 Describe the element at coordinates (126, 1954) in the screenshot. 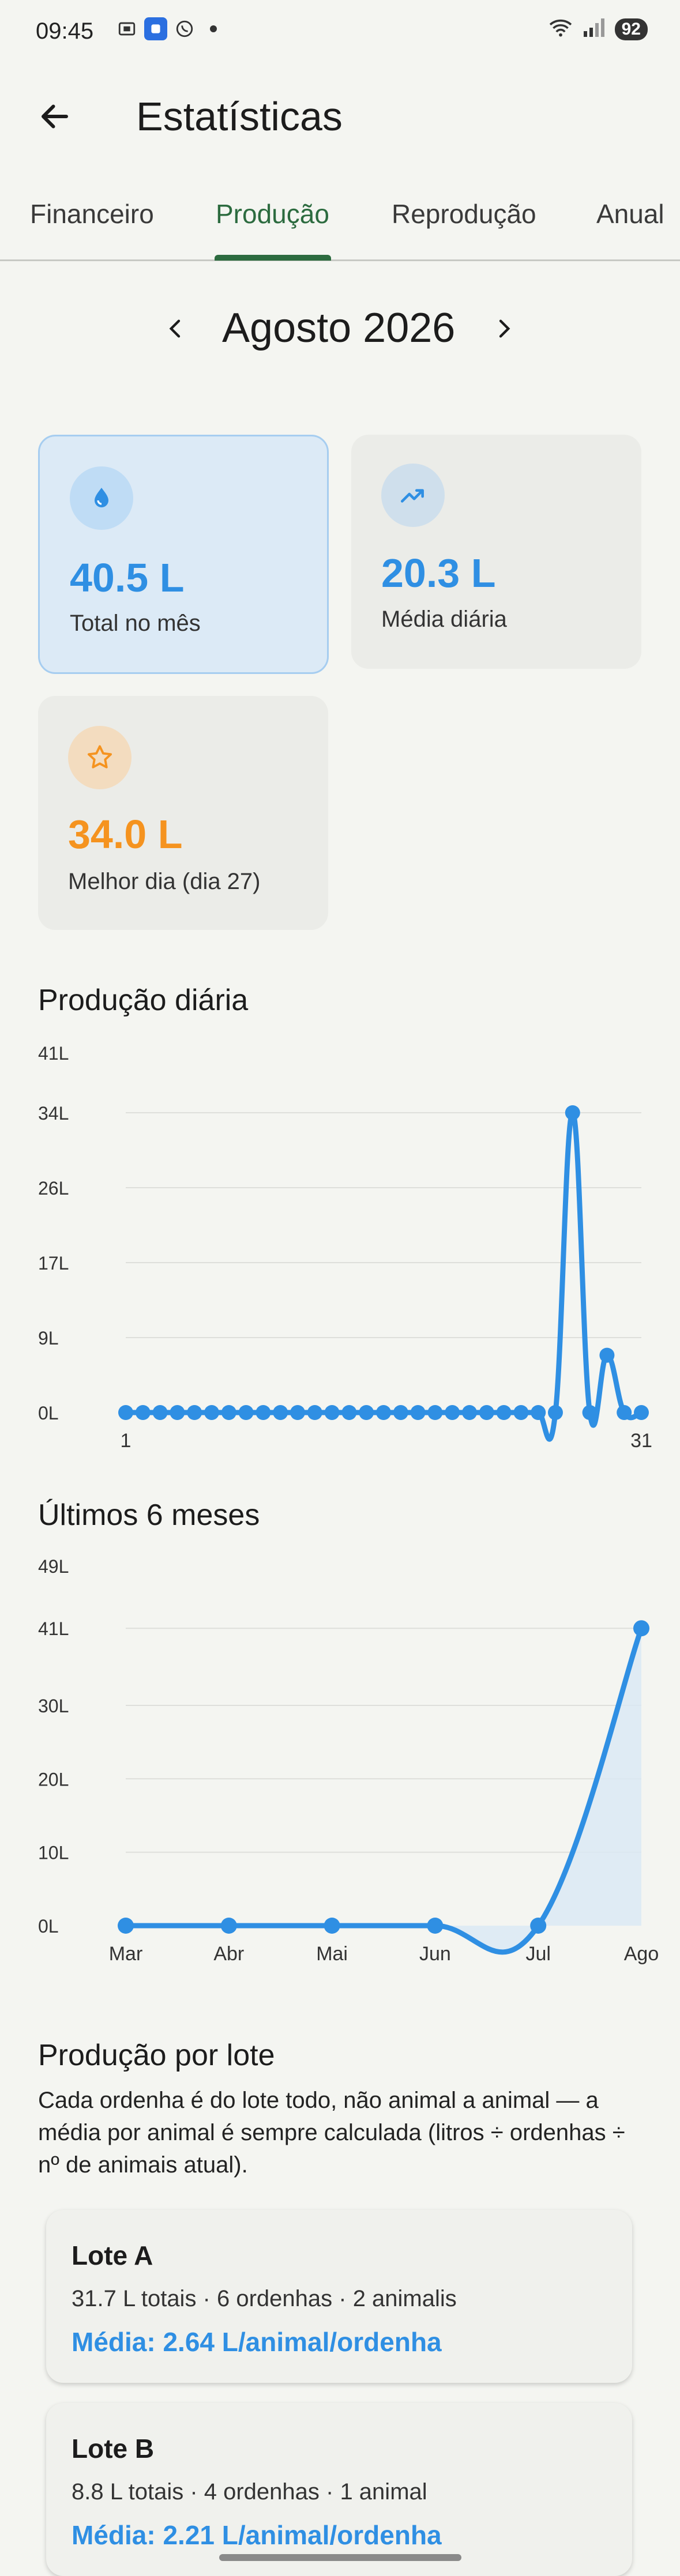

I see `x-tick-label: Mar` at that location.